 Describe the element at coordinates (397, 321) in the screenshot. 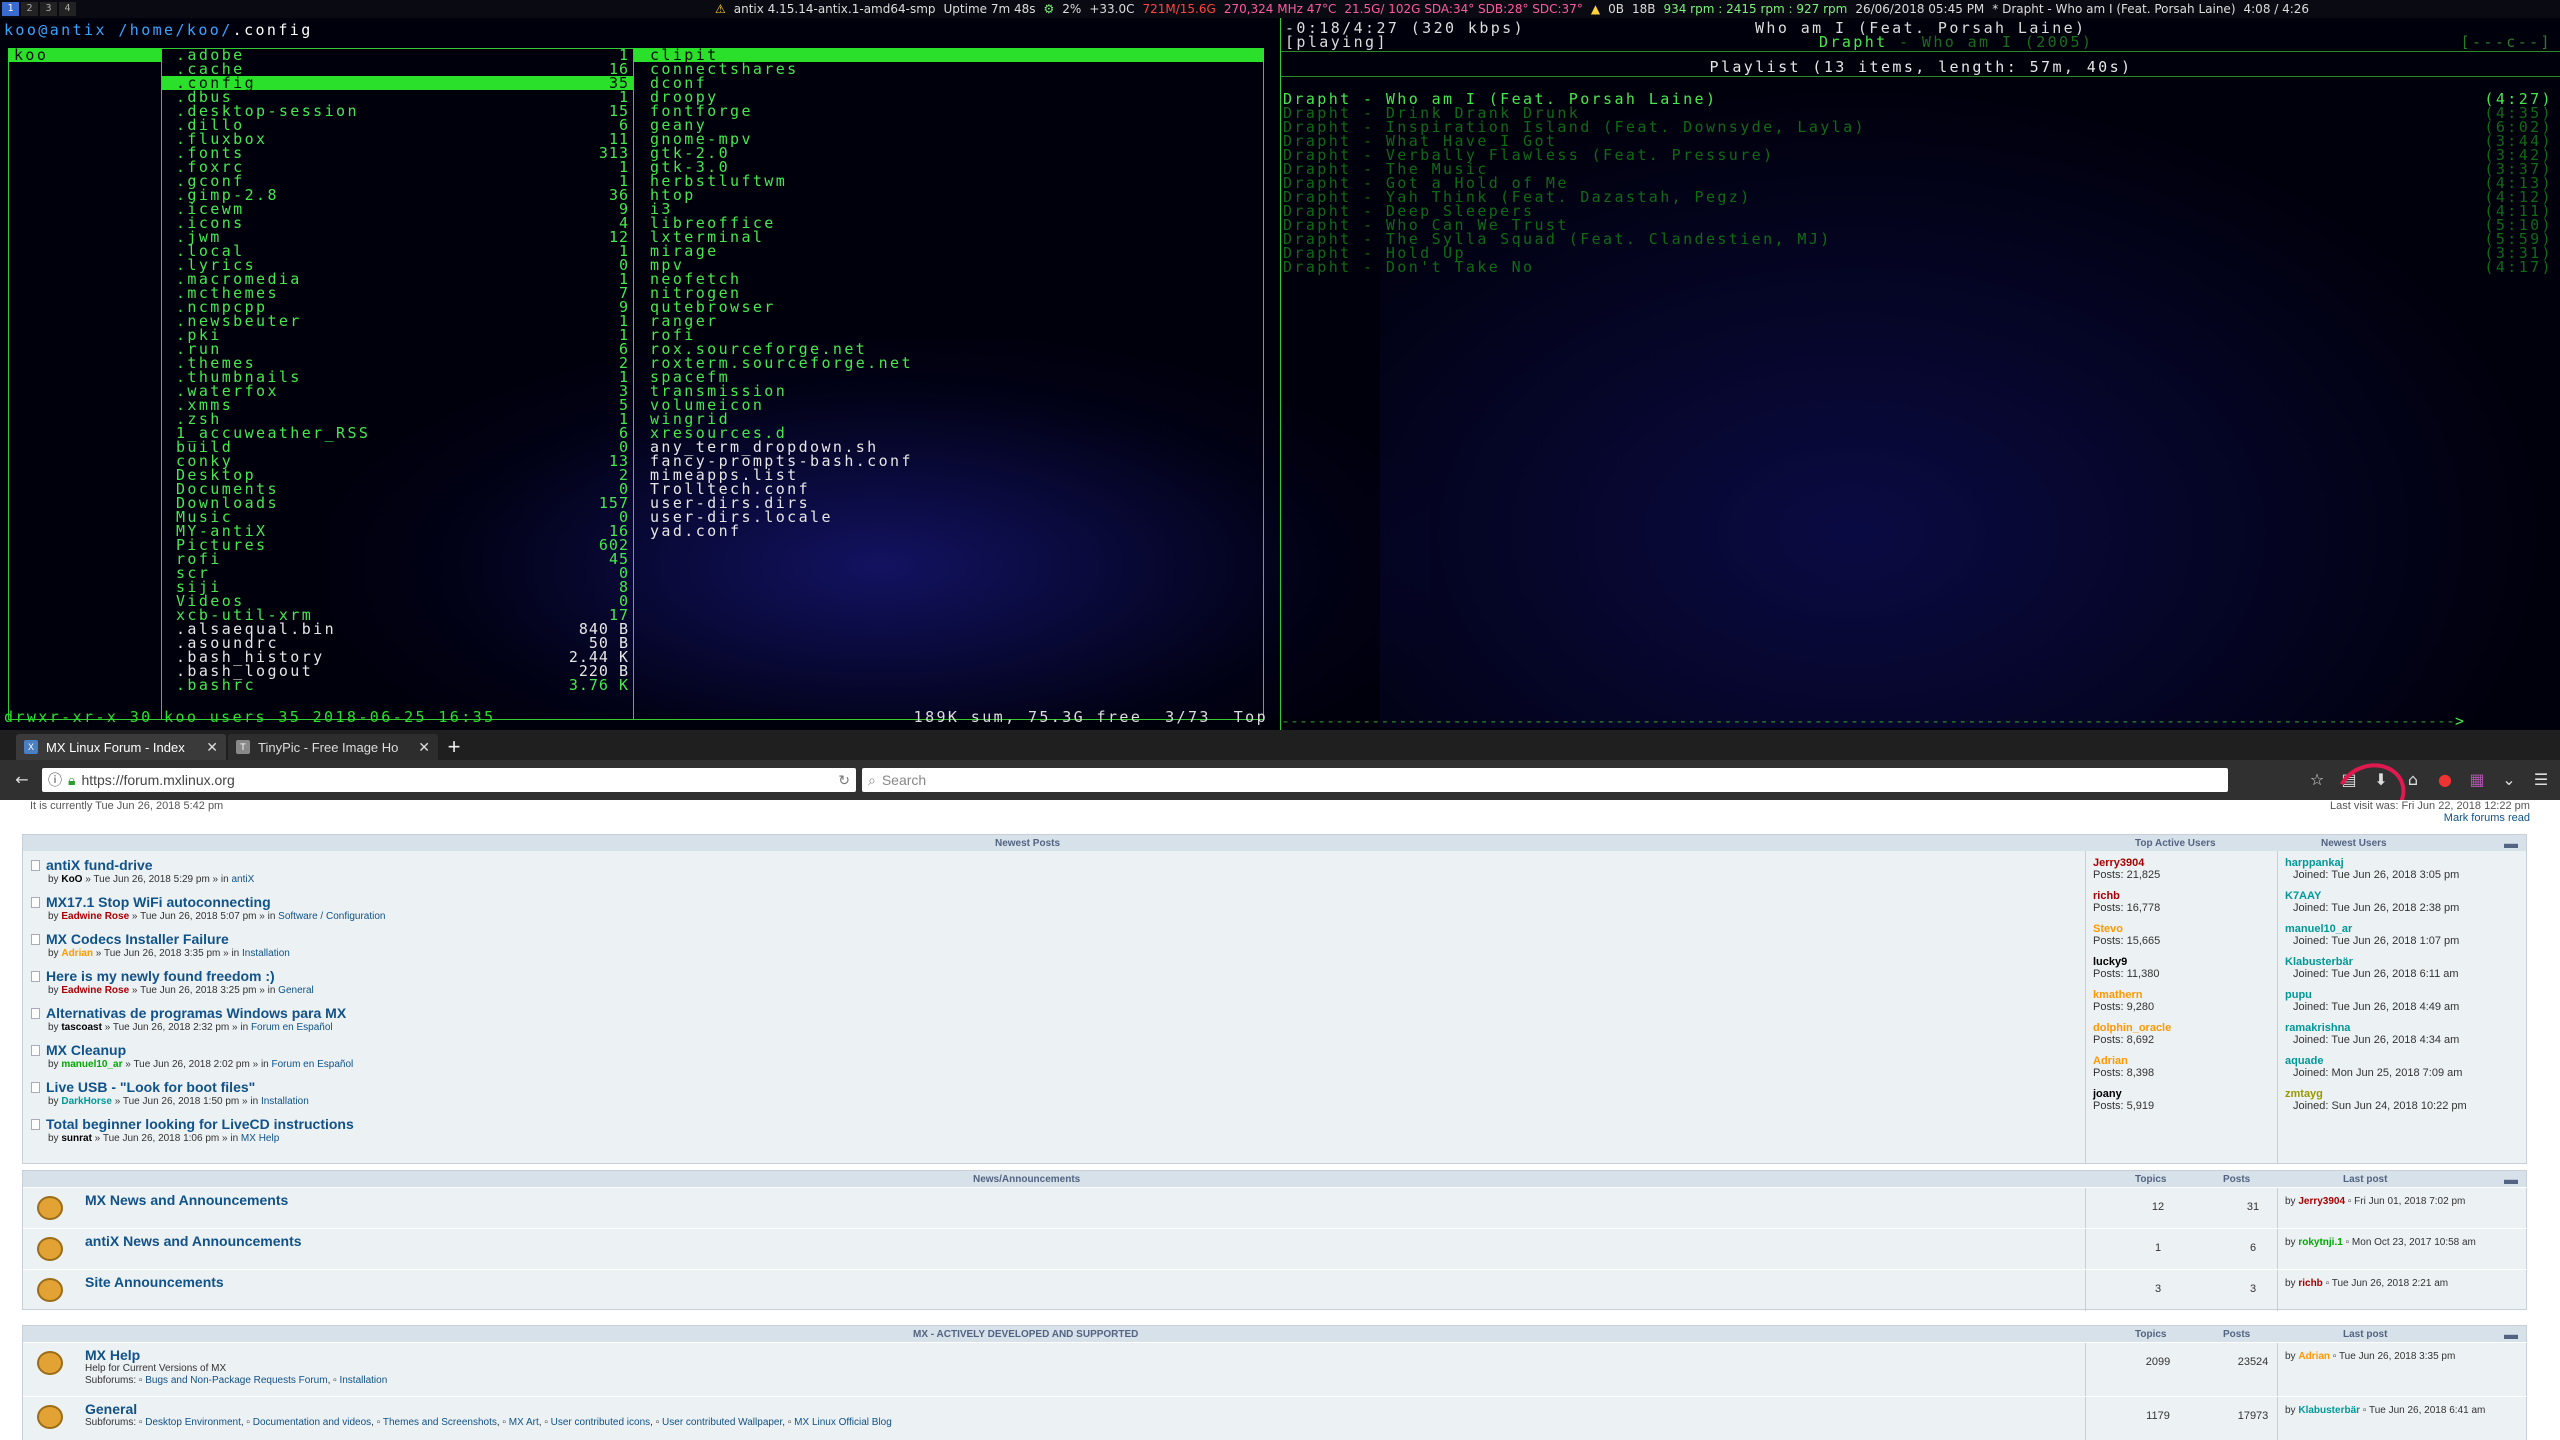

I see `ranger-entry: .newsbeuter 1` at that location.